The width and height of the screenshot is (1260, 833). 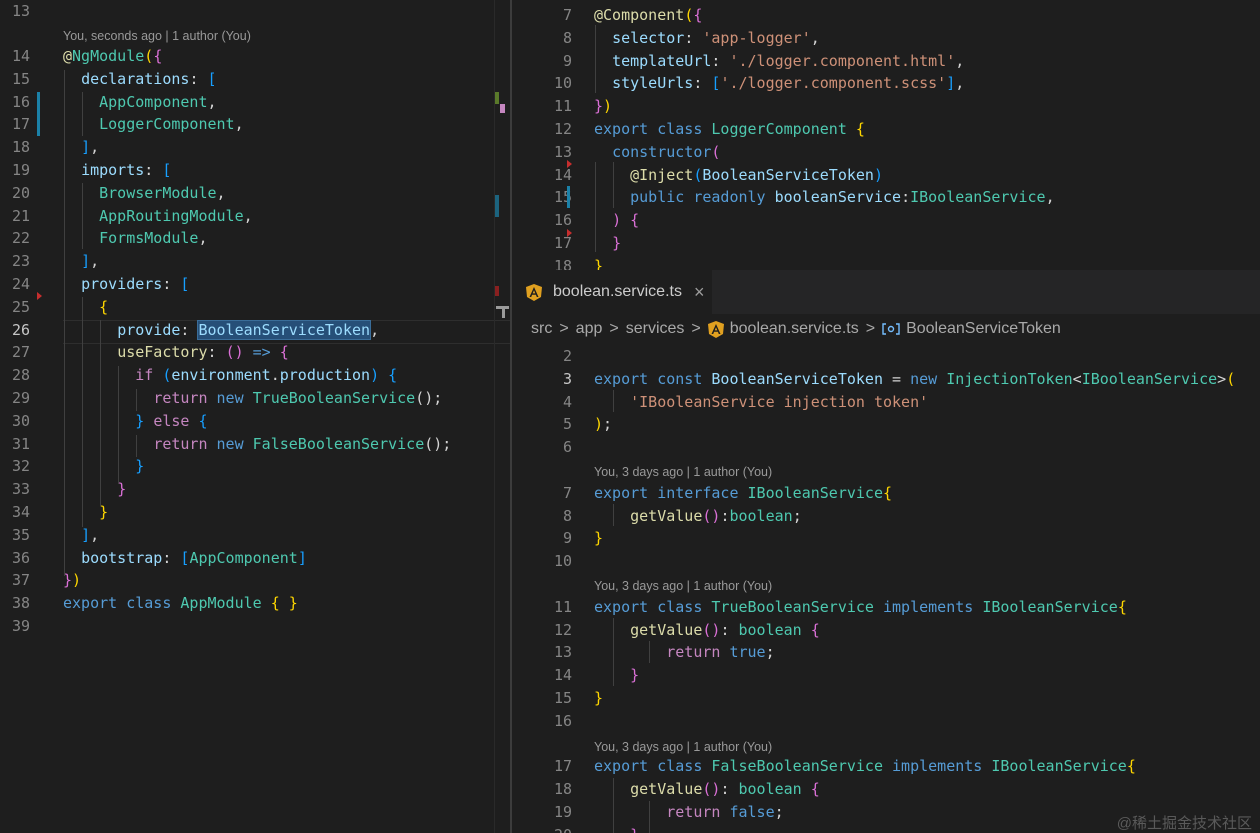 What do you see at coordinates (657, 152) in the screenshot?
I see `code-text: constructor(` at bounding box center [657, 152].